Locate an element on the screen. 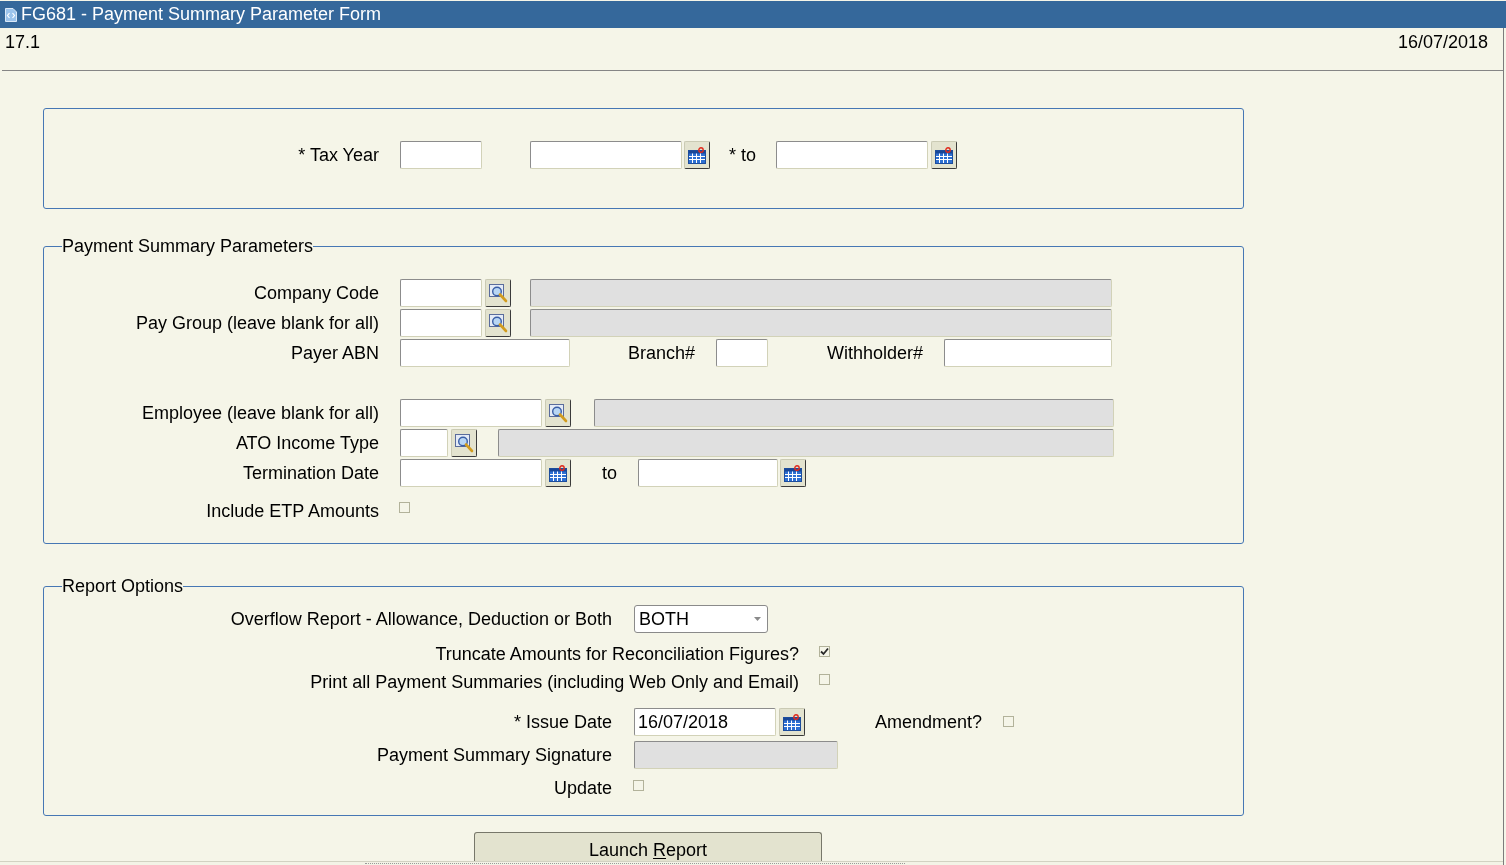  panel-legend: Report Options is located at coordinates (123, 586).